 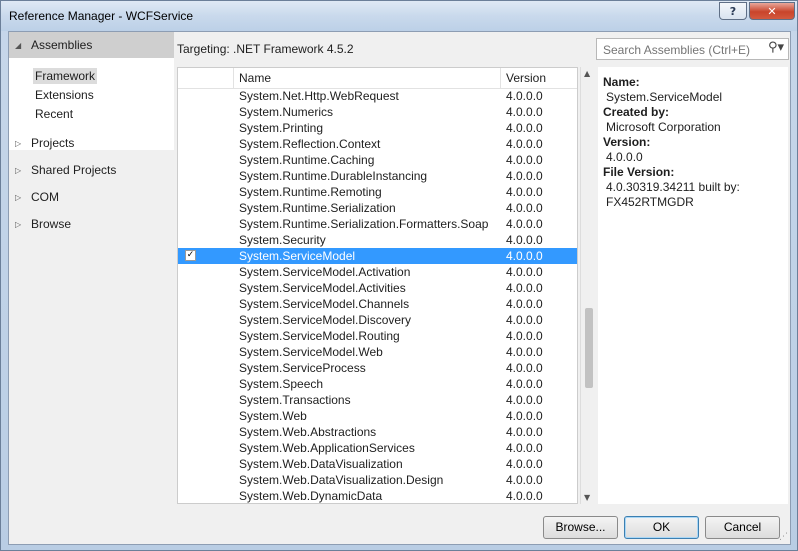 I want to click on table-row: System.Web 4.0.0.0, so click(x=377, y=416).